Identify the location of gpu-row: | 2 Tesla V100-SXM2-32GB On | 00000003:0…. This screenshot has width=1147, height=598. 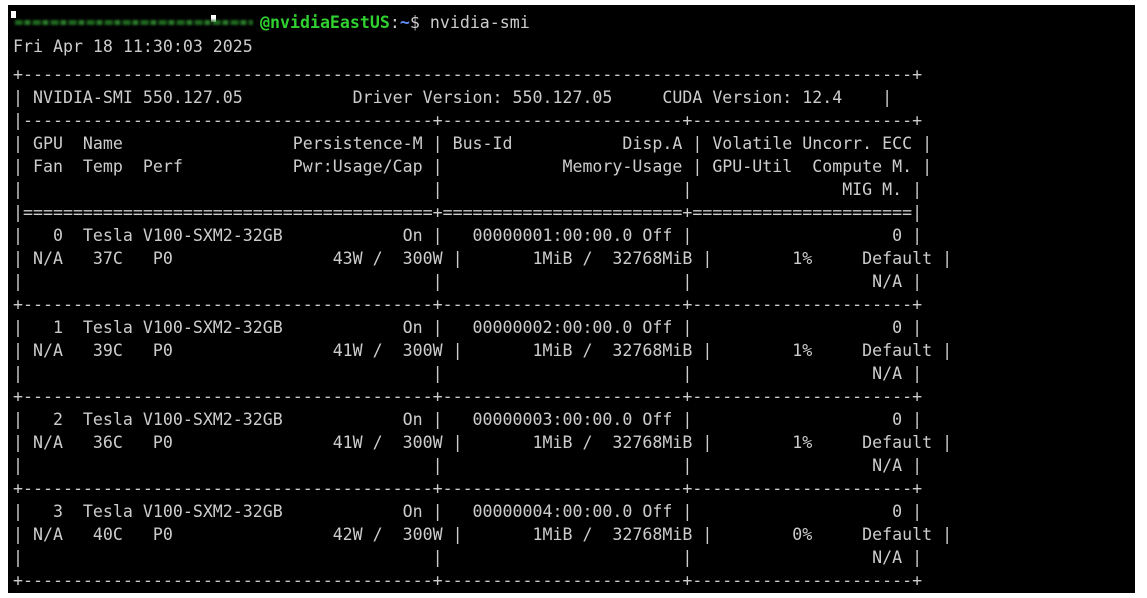
(468, 419).